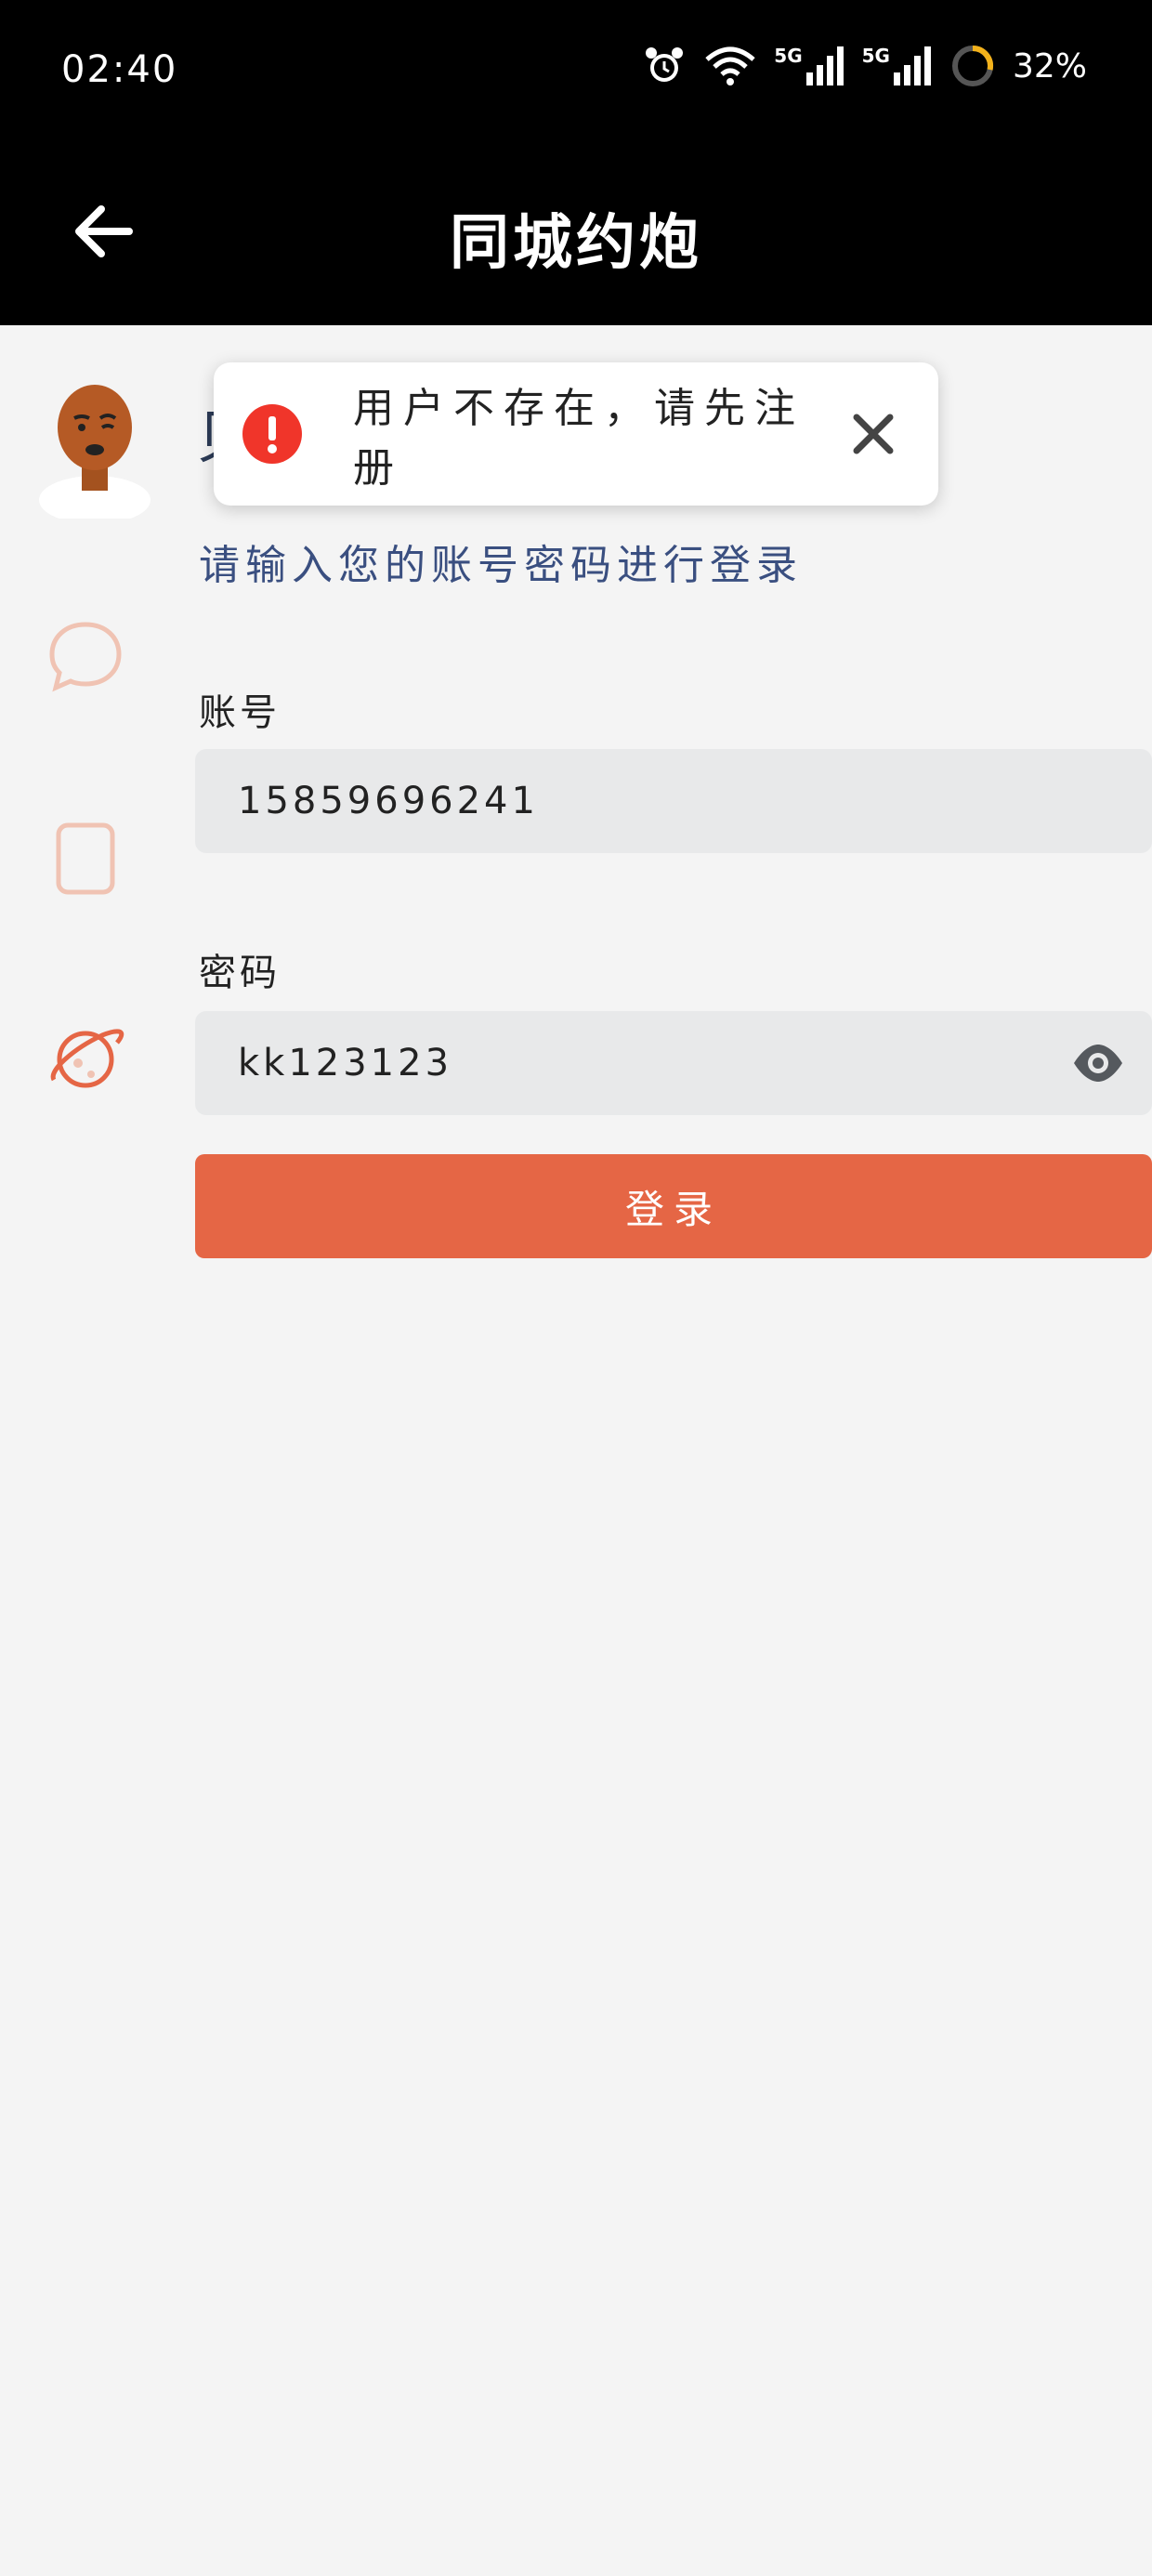  What do you see at coordinates (388, 801) in the screenshot?
I see `account-value: 15859696241` at bounding box center [388, 801].